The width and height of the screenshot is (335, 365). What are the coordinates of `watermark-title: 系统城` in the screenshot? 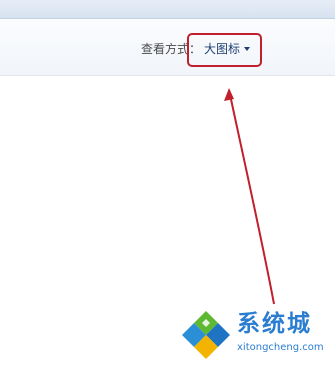 It's located at (274, 324).